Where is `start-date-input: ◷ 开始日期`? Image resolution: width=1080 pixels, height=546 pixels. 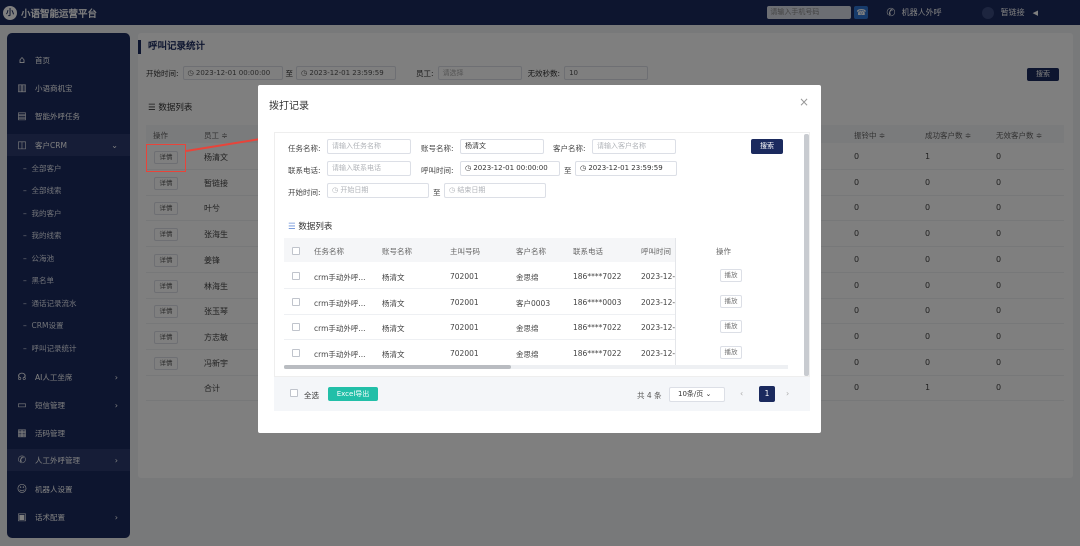 start-date-input: ◷ 开始日期 is located at coordinates (378, 190).